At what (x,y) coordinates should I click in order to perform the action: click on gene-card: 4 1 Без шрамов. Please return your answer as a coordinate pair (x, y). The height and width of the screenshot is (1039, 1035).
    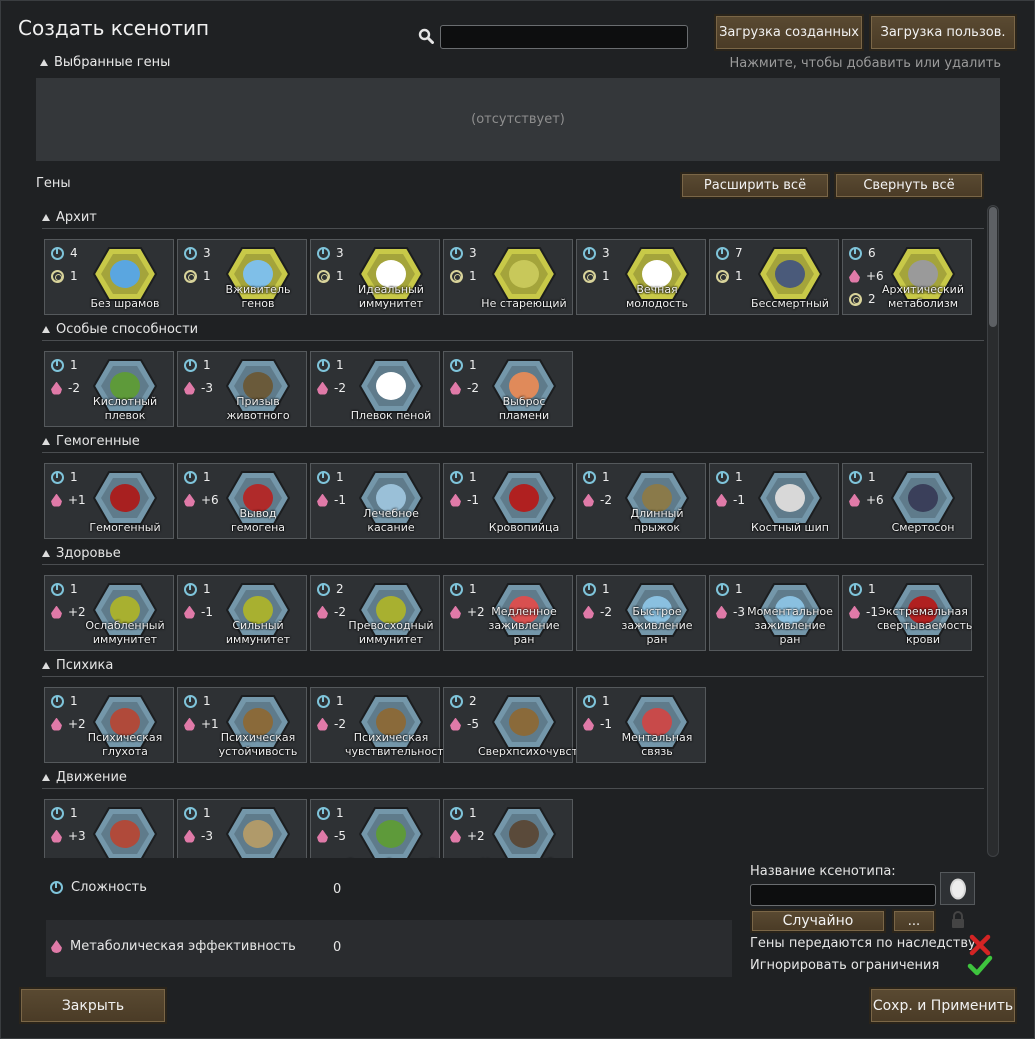
    Looking at the image, I should click on (109, 277).